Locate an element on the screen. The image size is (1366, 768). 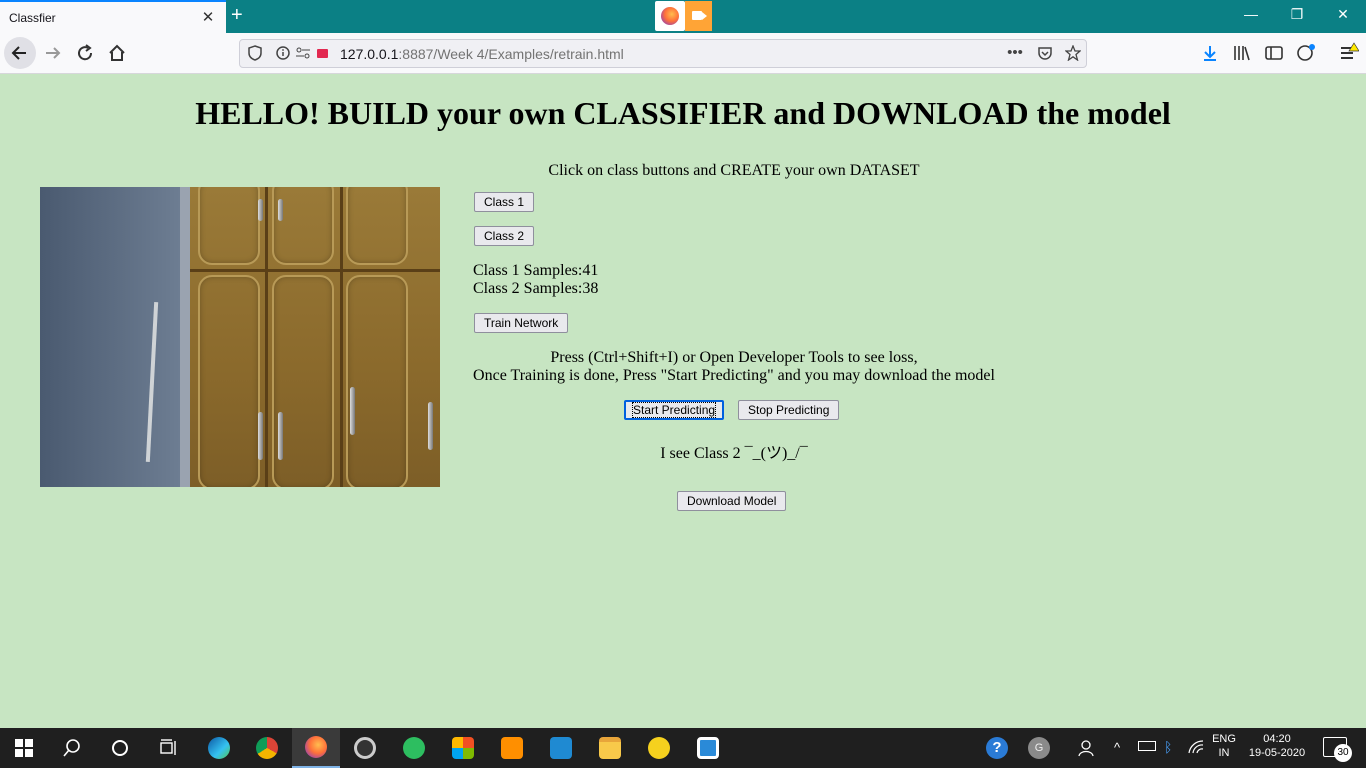
vscode-icon is located at coordinates (561, 748).